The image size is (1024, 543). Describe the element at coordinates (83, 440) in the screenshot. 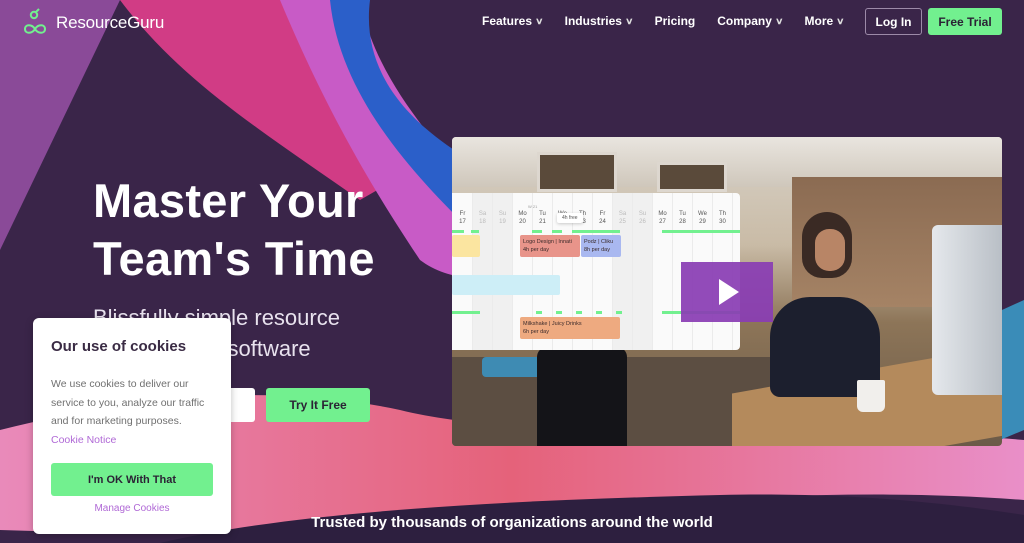

I see `cookie-notice-link: Cookie Notice` at that location.